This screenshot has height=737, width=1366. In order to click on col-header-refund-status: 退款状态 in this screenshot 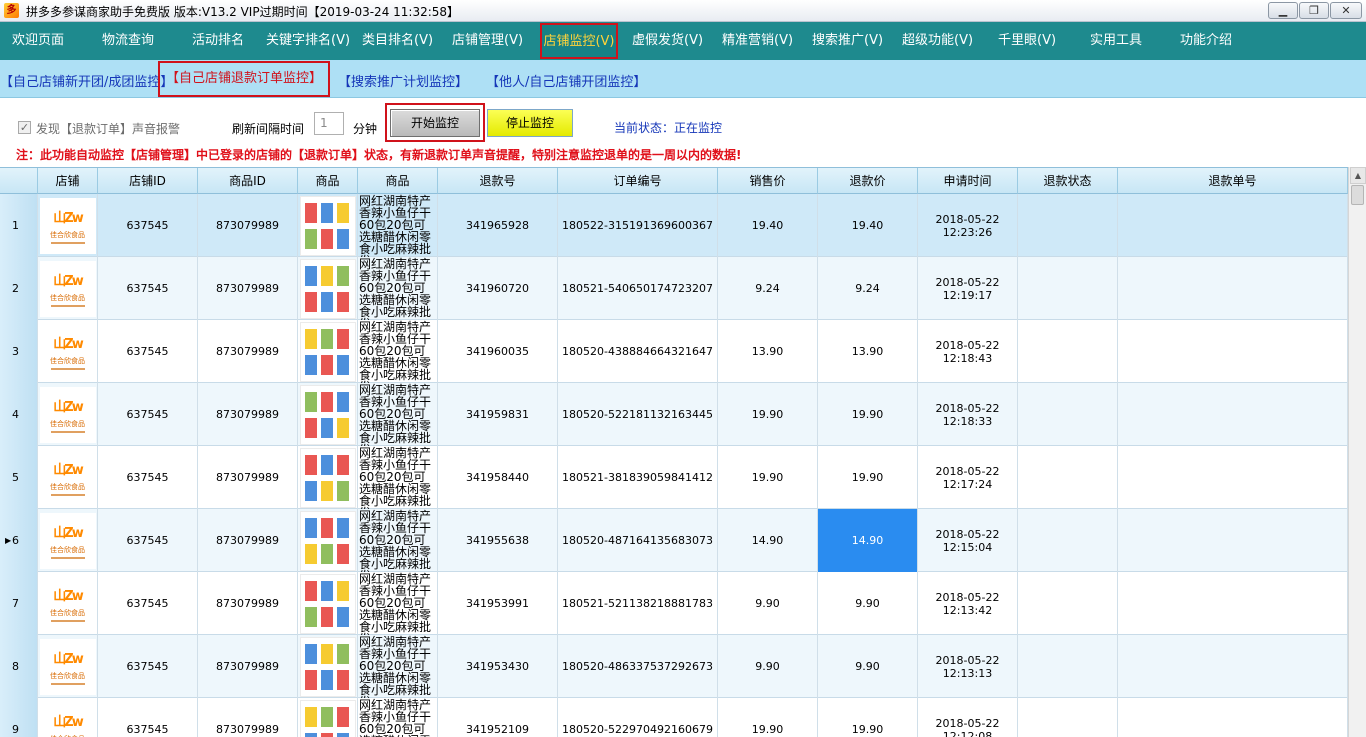, I will do `click(1068, 181)`.